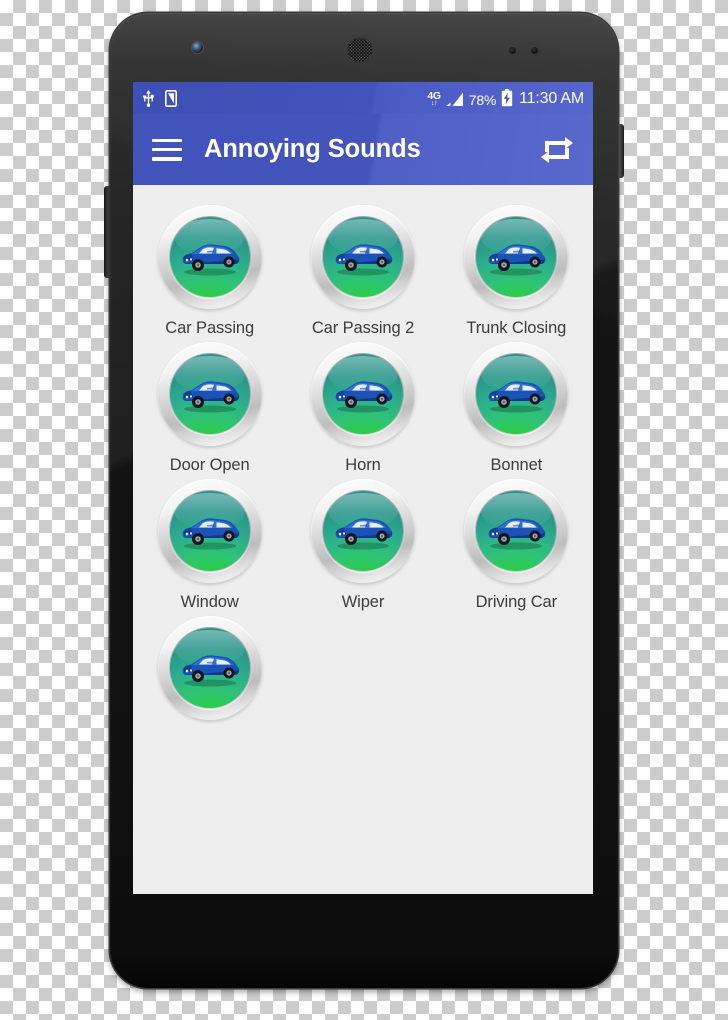  What do you see at coordinates (363, 465) in the screenshot?
I see `sound-label: Horn` at bounding box center [363, 465].